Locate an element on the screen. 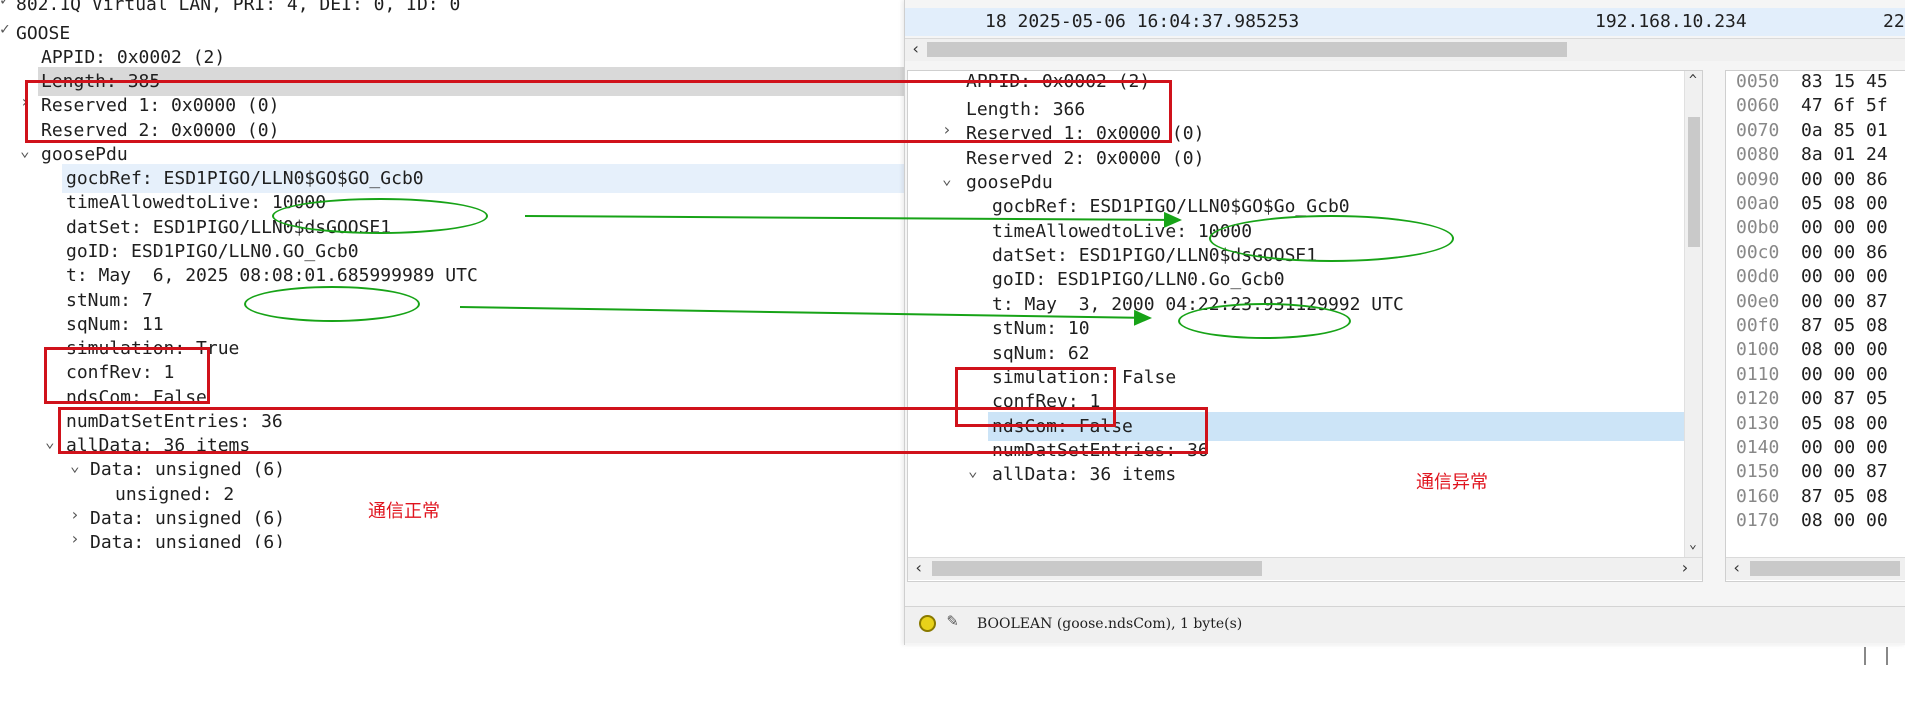  arrow-gocbref is located at coordinates (853, 219).